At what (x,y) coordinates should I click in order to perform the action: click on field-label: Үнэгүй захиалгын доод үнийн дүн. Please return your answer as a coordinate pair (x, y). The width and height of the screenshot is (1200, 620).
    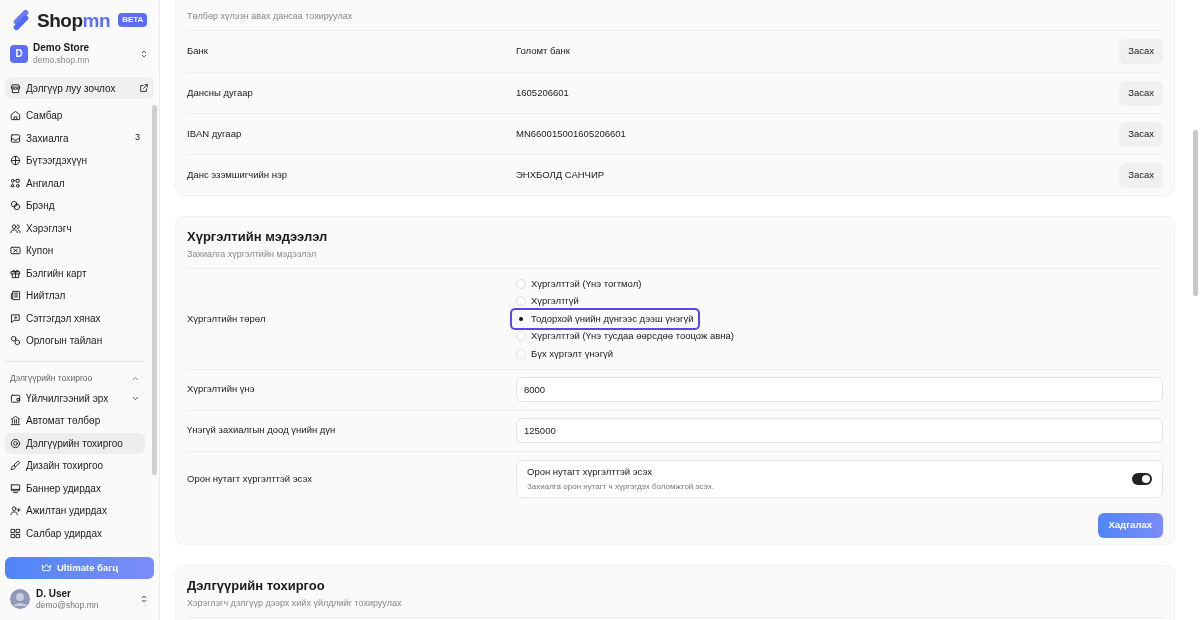
    Looking at the image, I should click on (262, 430).